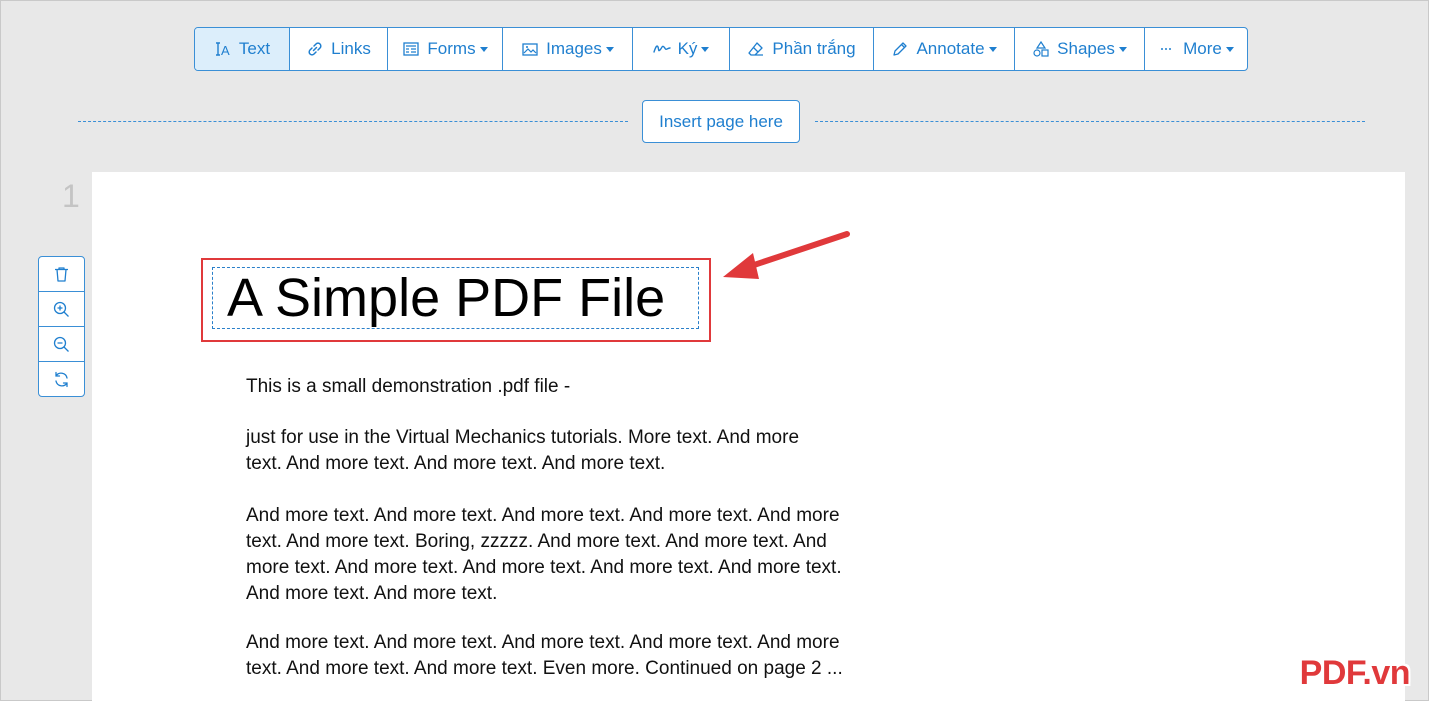  Describe the element at coordinates (1041, 48) in the screenshot. I see `shapes-icon` at that location.